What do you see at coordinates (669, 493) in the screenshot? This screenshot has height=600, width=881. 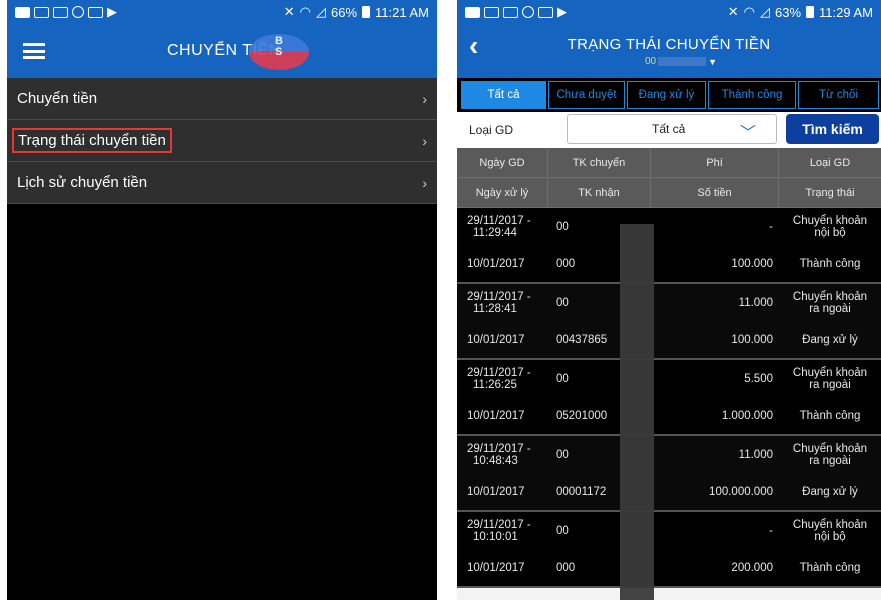 I see `row-bottom: 10/01/2017 00001172 100.000.000 Đang xử lý` at bounding box center [669, 493].